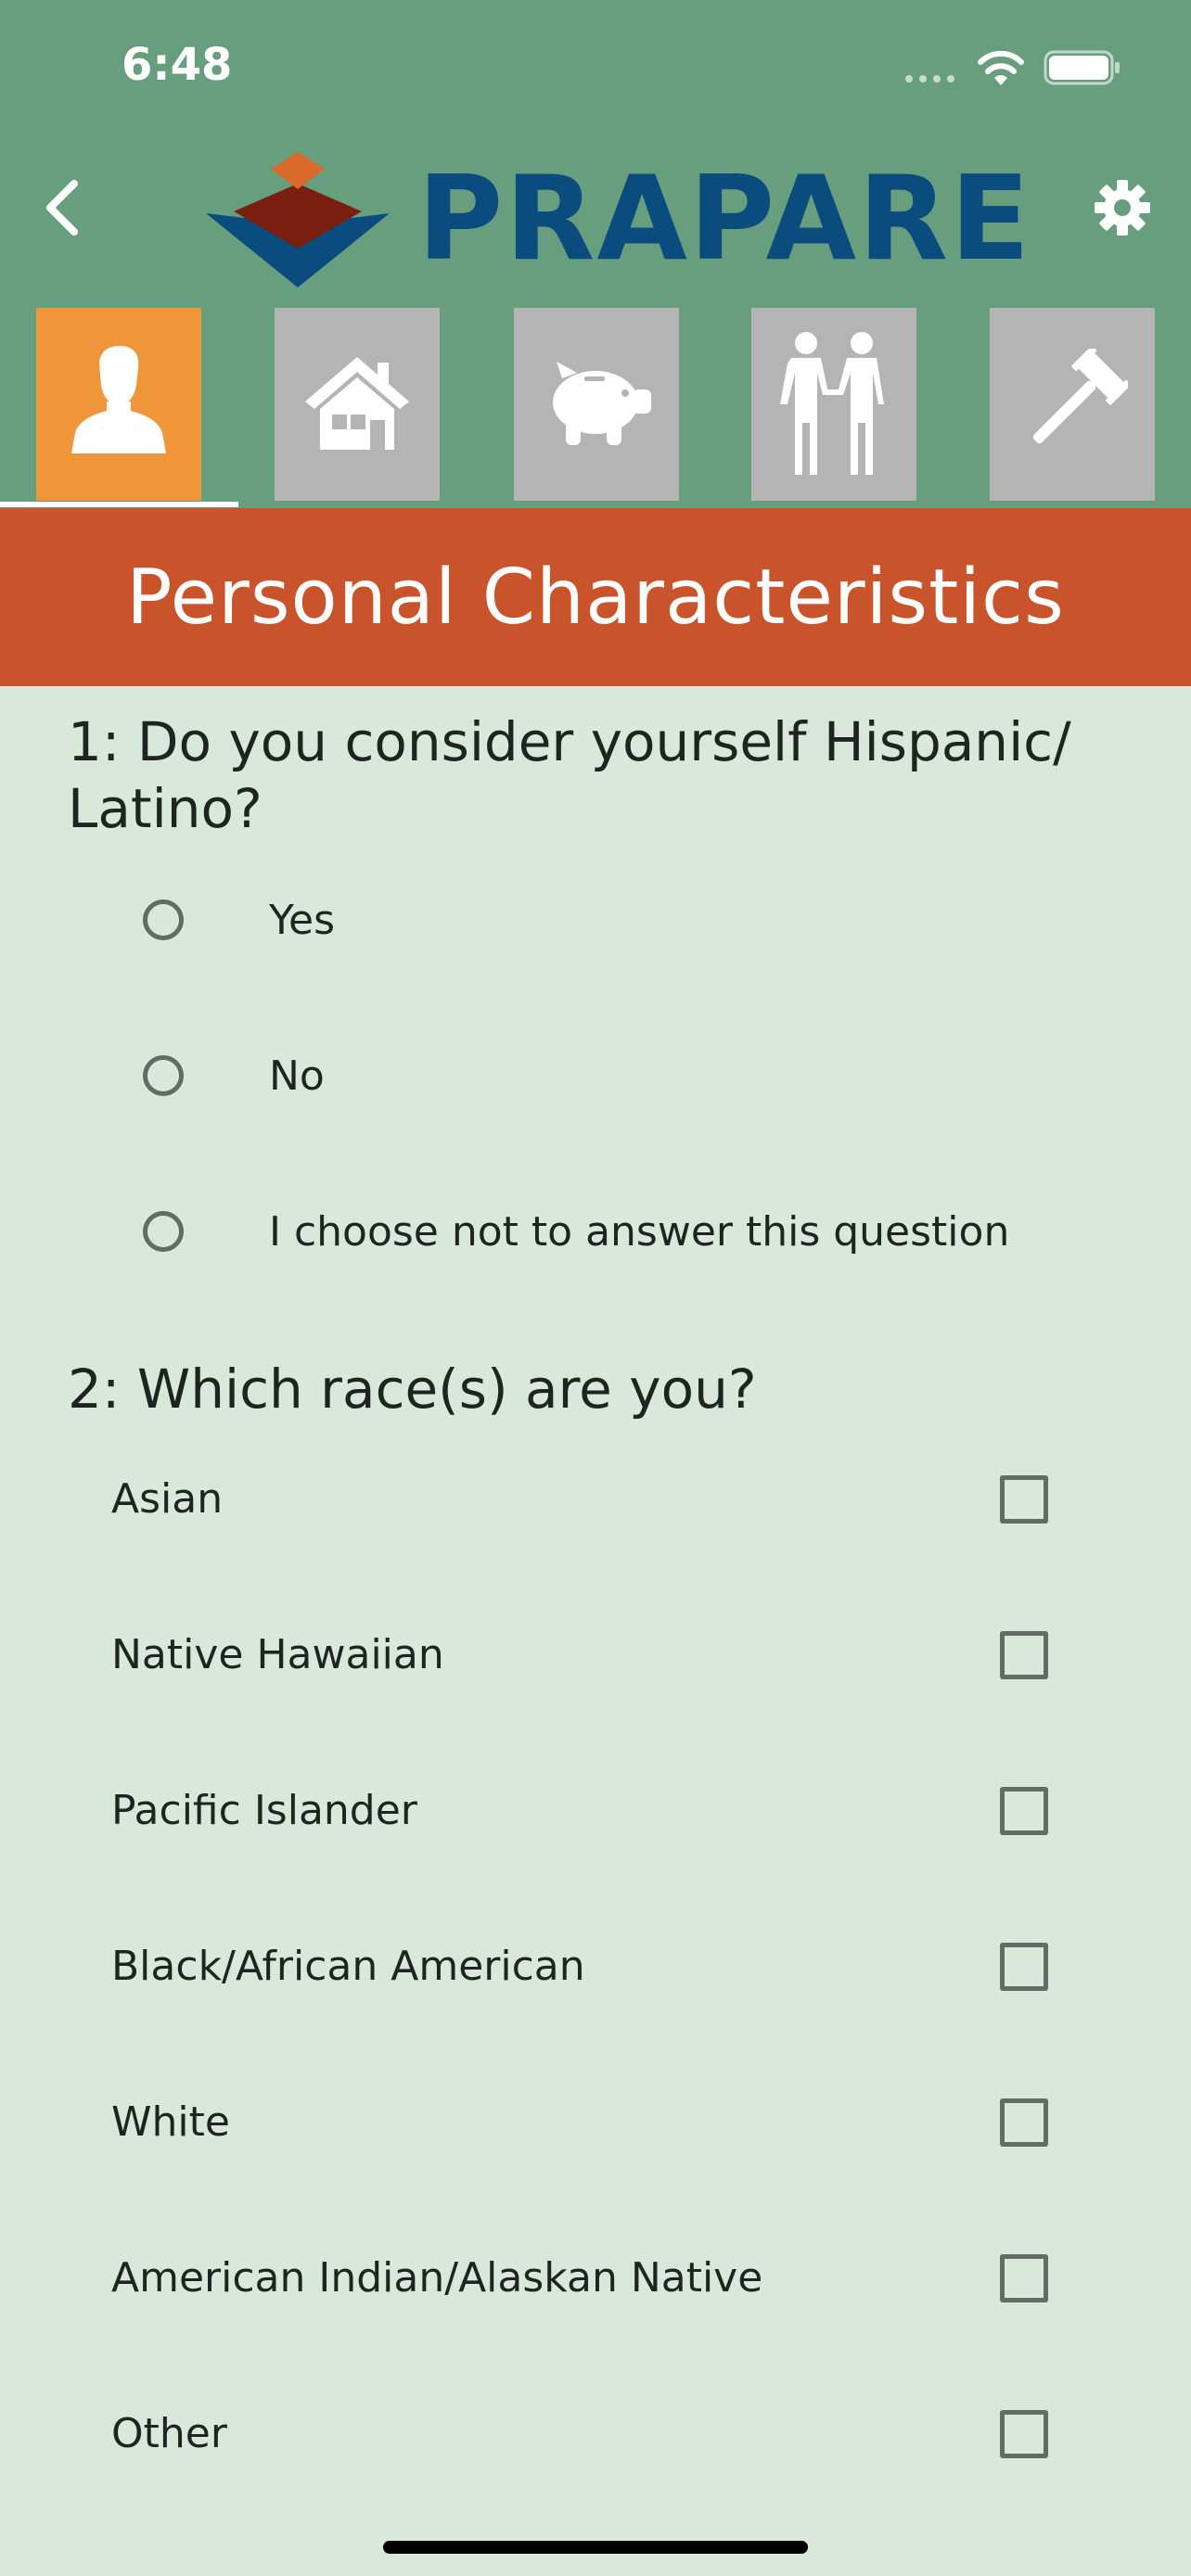 The width and height of the screenshot is (1191, 2576). Describe the element at coordinates (119, 505) in the screenshot. I see `active-tab-indicator` at that location.